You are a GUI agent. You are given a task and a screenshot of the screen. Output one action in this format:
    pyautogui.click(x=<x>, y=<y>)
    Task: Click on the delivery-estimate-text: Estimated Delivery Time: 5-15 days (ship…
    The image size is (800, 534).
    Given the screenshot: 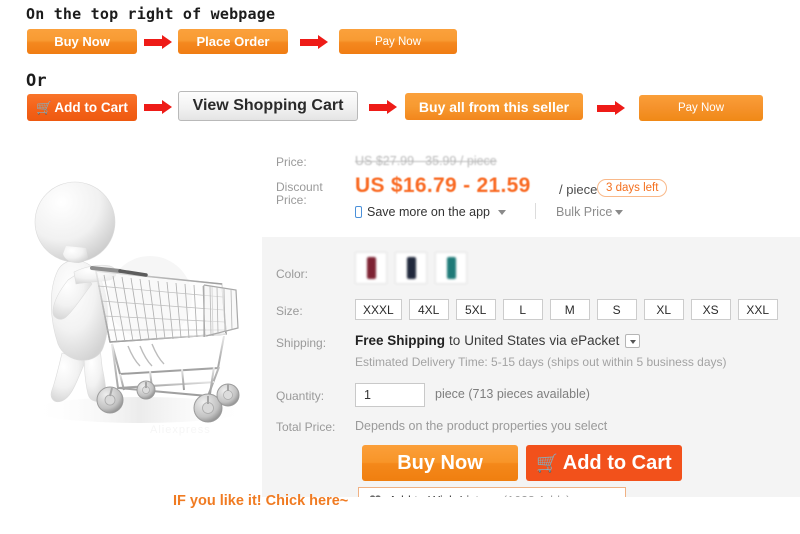 What is the action you would take?
    pyautogui.click(x=541, y=362)
    